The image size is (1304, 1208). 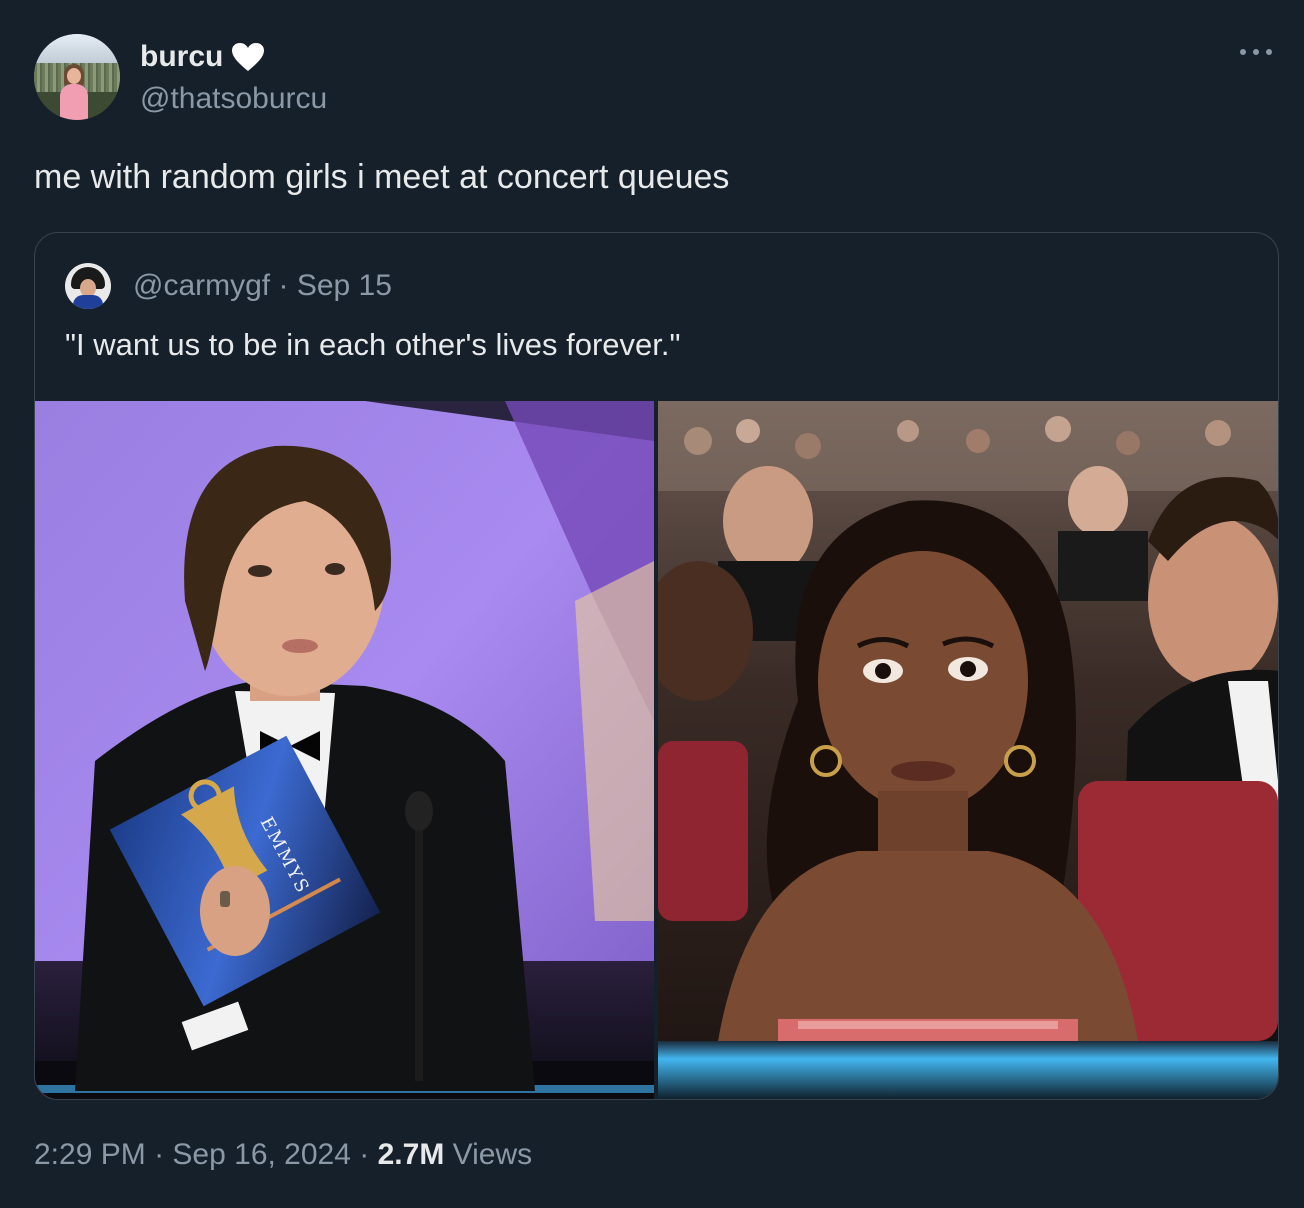 I want to click on tweet-footer: 2:29 PM · Sep 16, 2024 · 2.7M Views, so click(x=283, y=1155).